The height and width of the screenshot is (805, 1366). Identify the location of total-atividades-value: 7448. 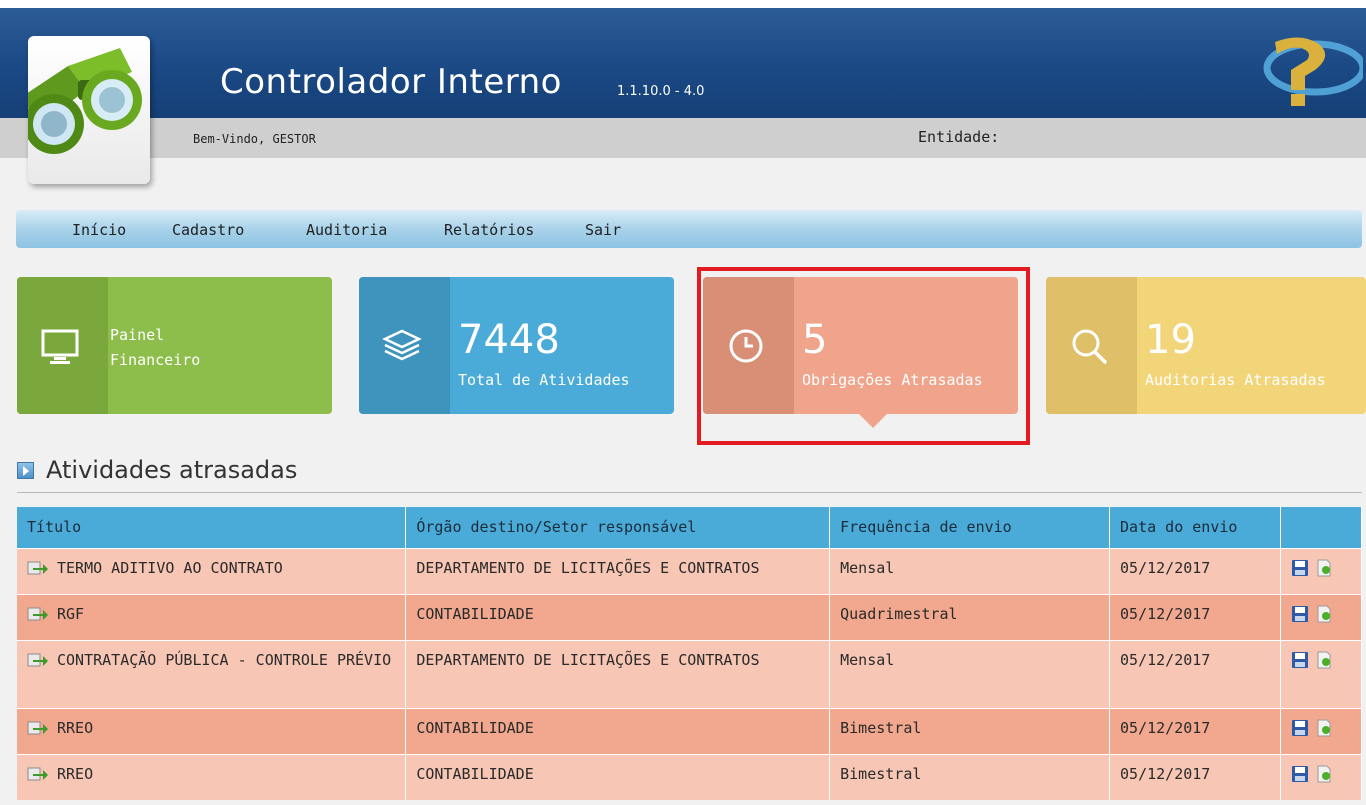
(509, 340).